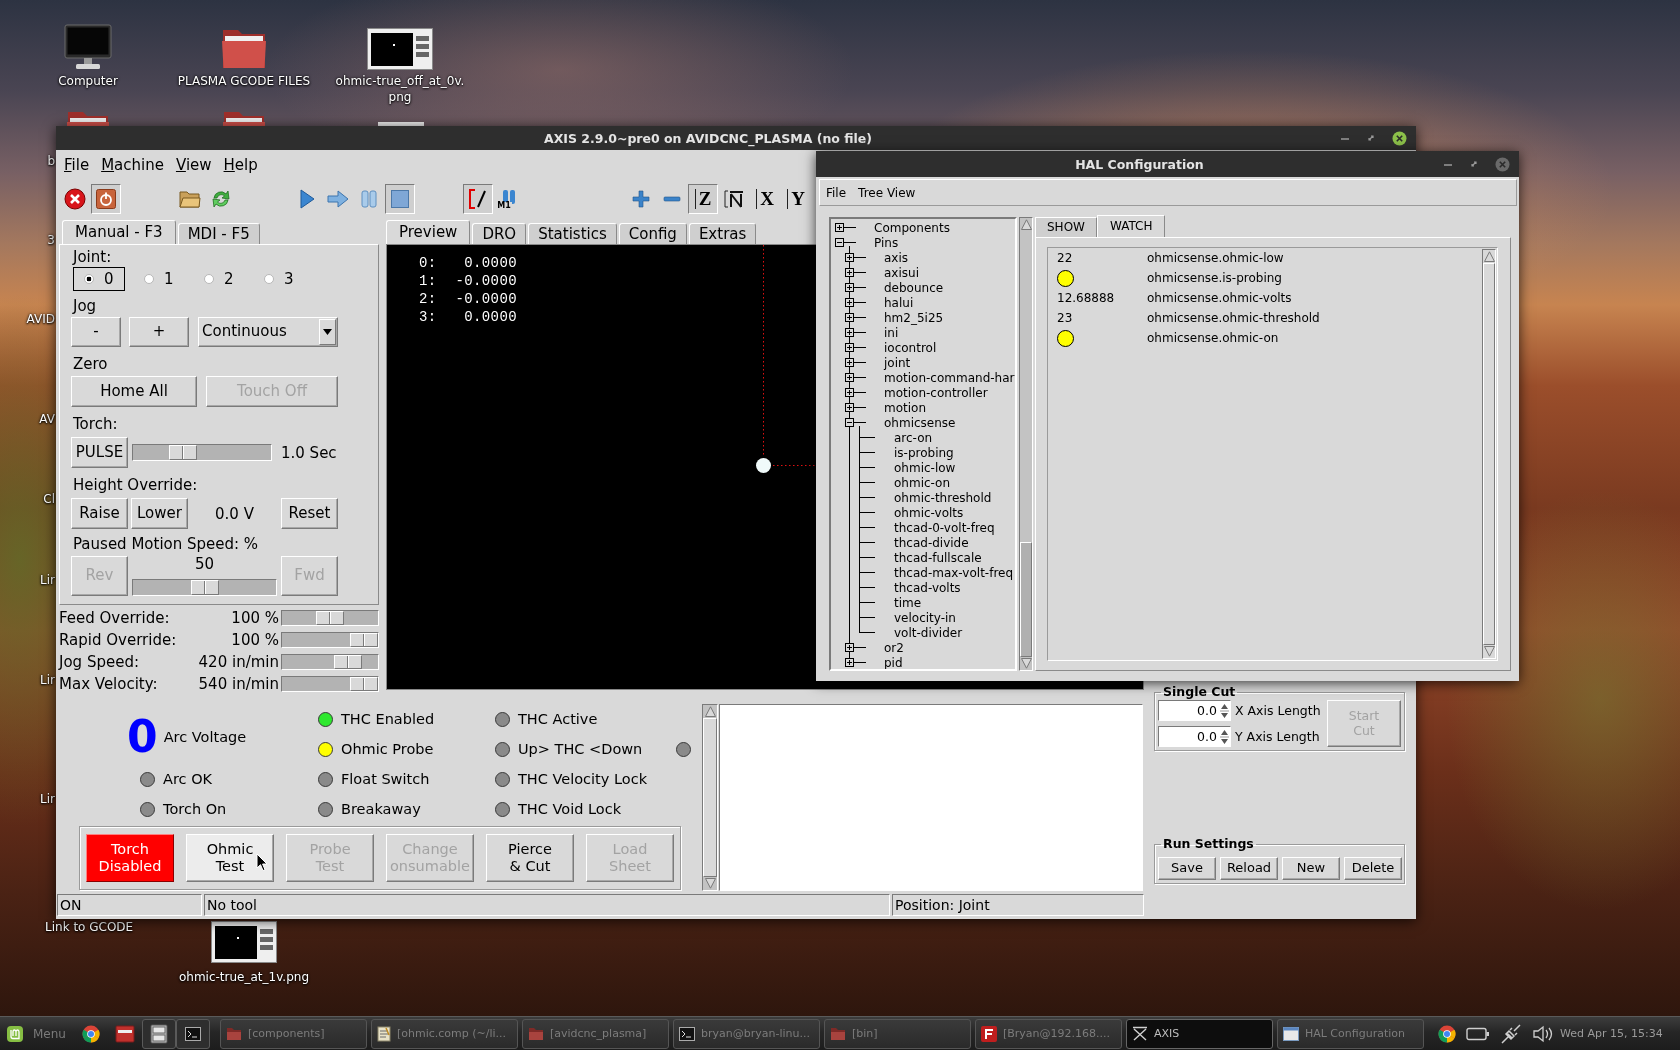 The width and height of the screenshot is (1680, 1050). What do you see at coordinates (893, 662) in the screenshot?
I see `tree-item: pid` at bounding box center [893, 662].